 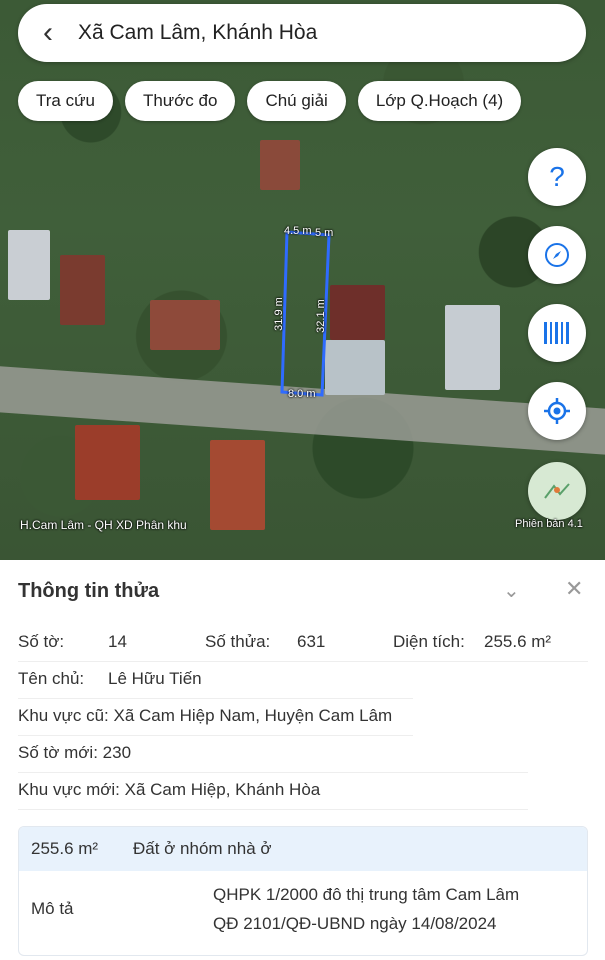 What do you see at coordinates (65, 101) in the screenshot?
I see `chip-tra-cuu: Tra cứu` at bounding box center [65, 101].